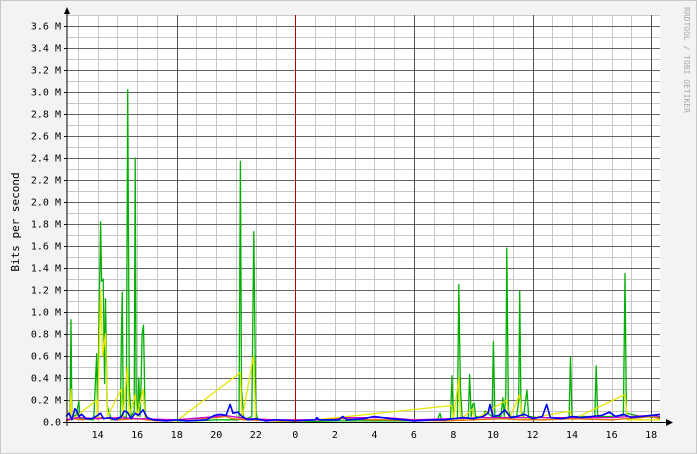 Image resolution: width=697 pixels, height=454 pixels. I want to click on x-tick-labels: 14 16 18 20 22 0 2 4 6 8 10 12 14 16 18, so click(375, 435).